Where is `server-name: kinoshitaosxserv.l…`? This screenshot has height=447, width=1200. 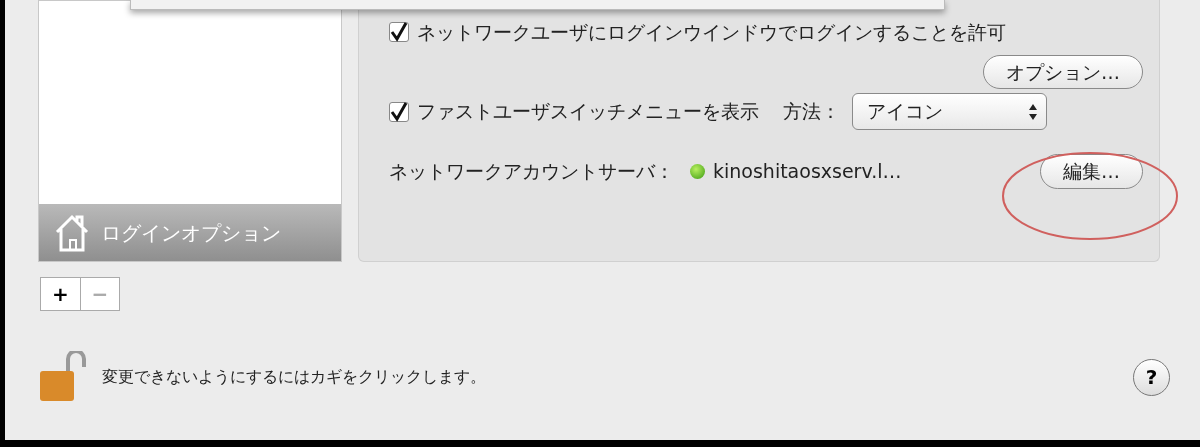 server-name: kinoshitaosxserv.l… is located at coordinates (807, 171).